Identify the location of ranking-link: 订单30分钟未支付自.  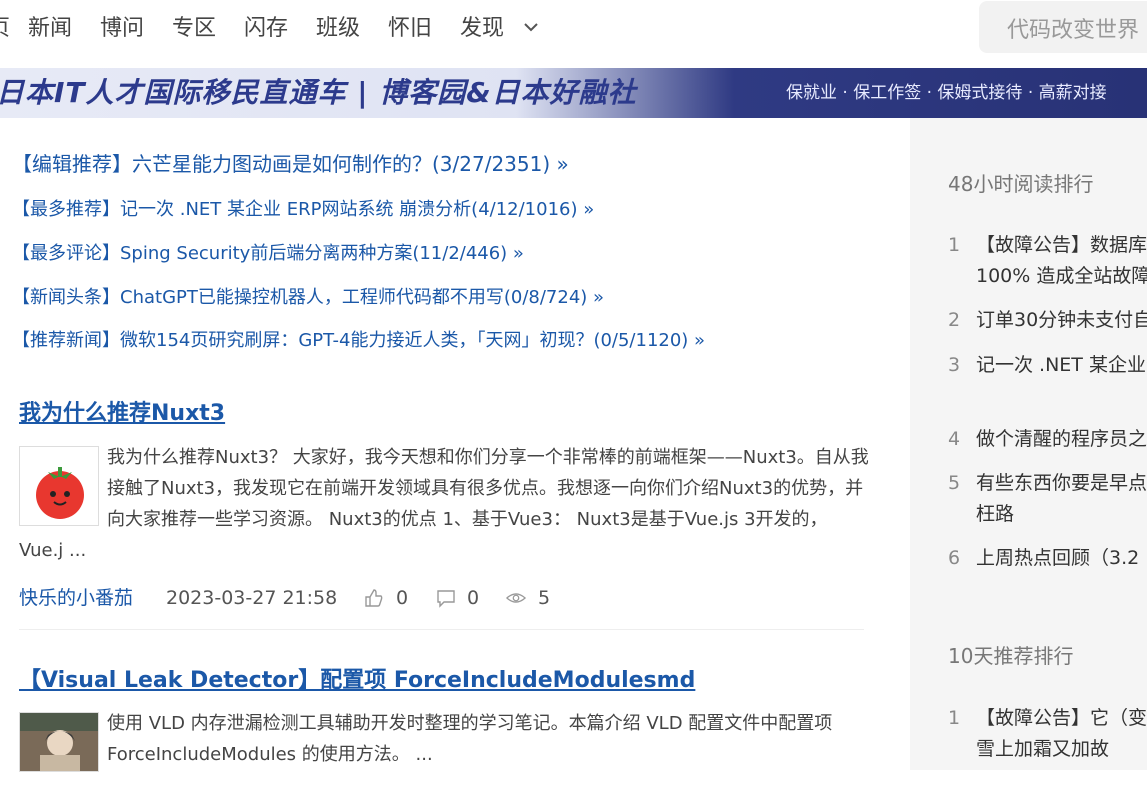
(1061, 320).